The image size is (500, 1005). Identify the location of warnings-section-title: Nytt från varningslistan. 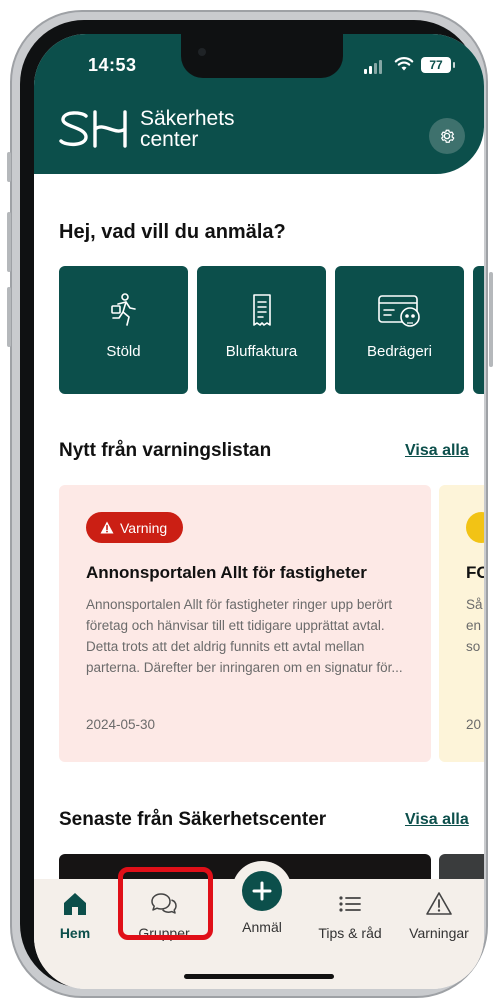
(165, 450).